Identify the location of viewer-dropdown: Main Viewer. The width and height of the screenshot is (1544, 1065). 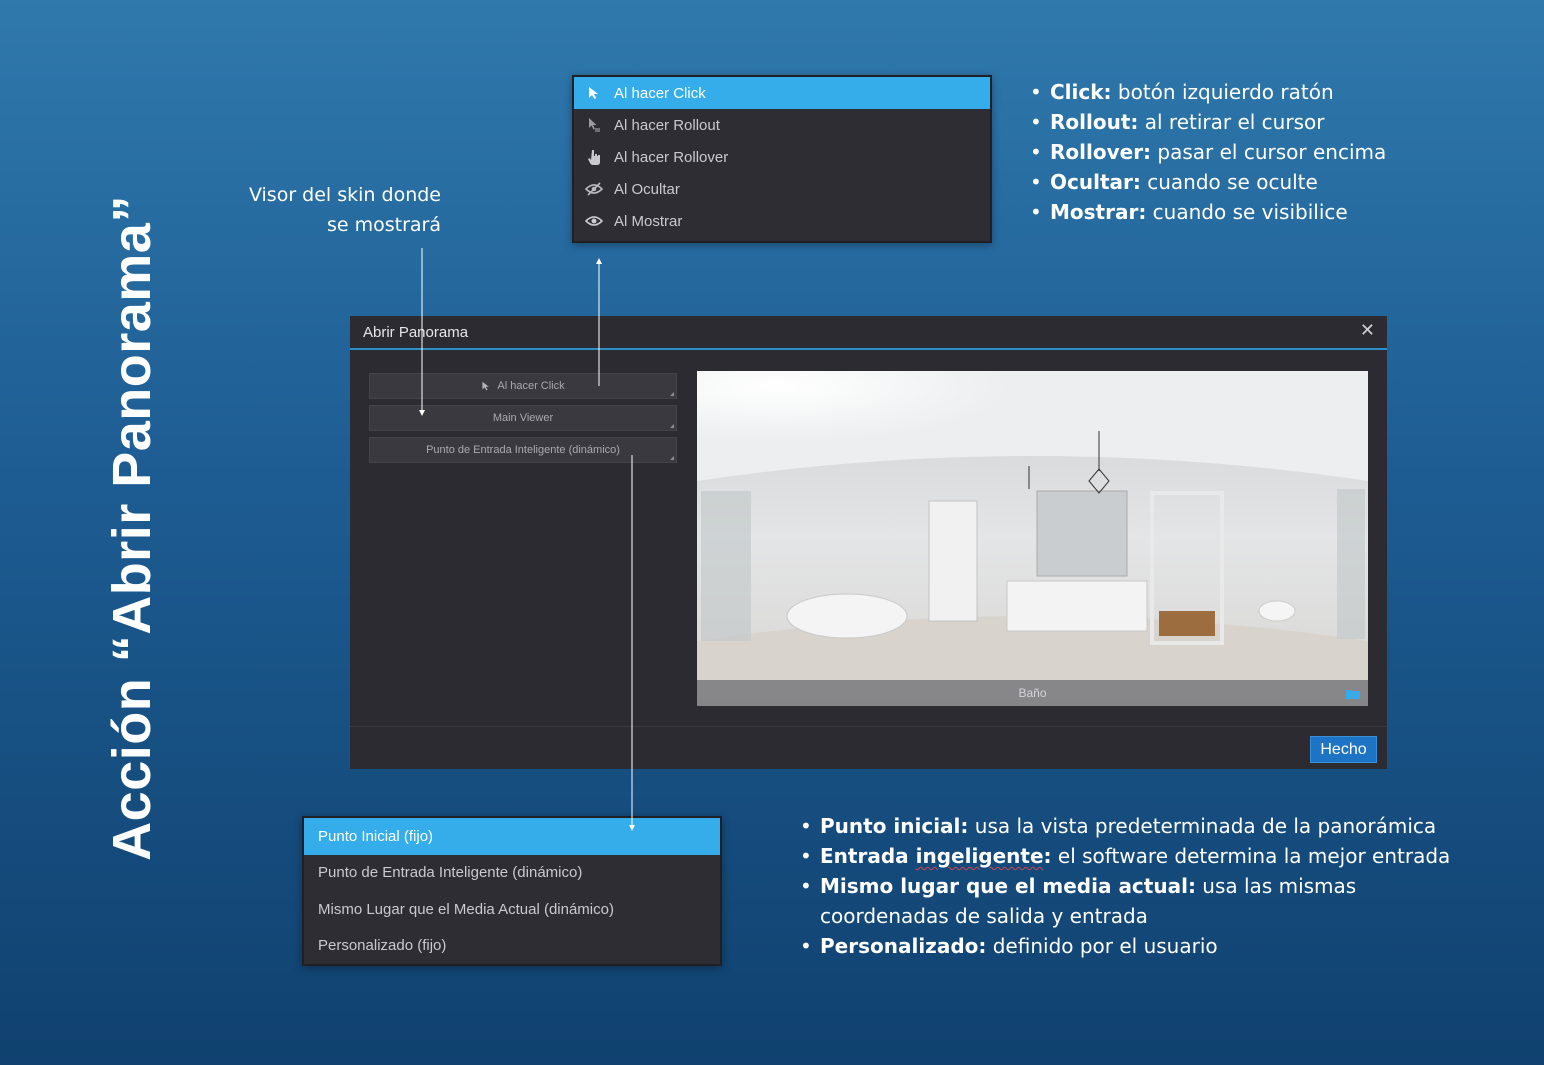
(523, 418).